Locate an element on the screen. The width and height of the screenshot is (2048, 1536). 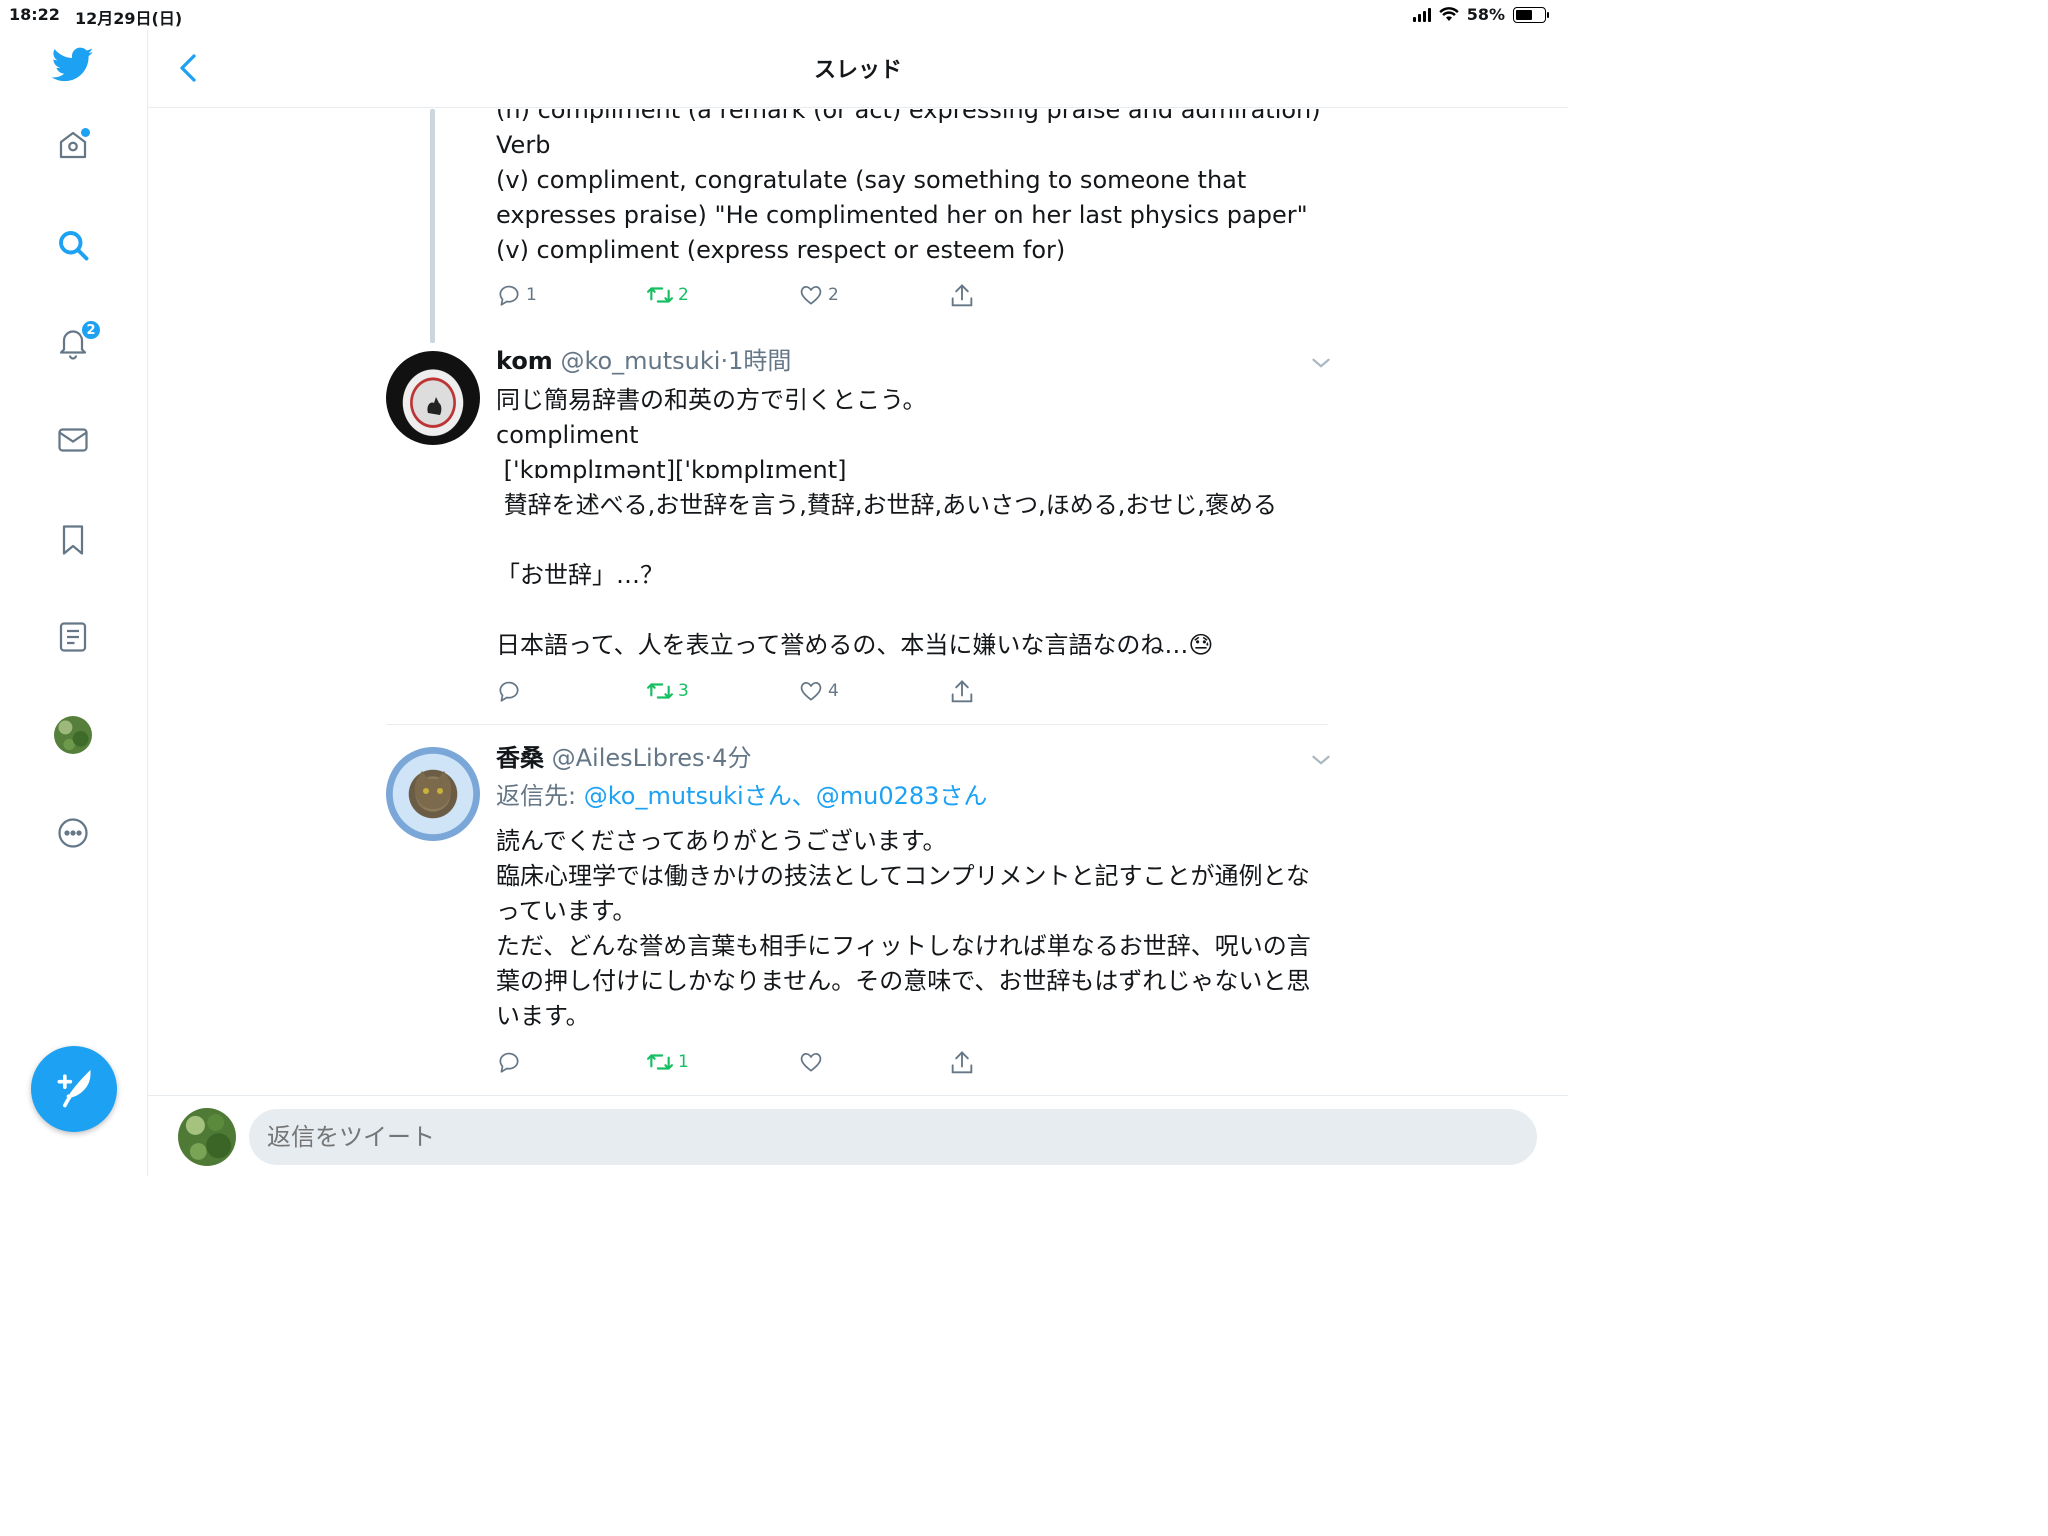
nav-profile is located at coordinates (73, 735).